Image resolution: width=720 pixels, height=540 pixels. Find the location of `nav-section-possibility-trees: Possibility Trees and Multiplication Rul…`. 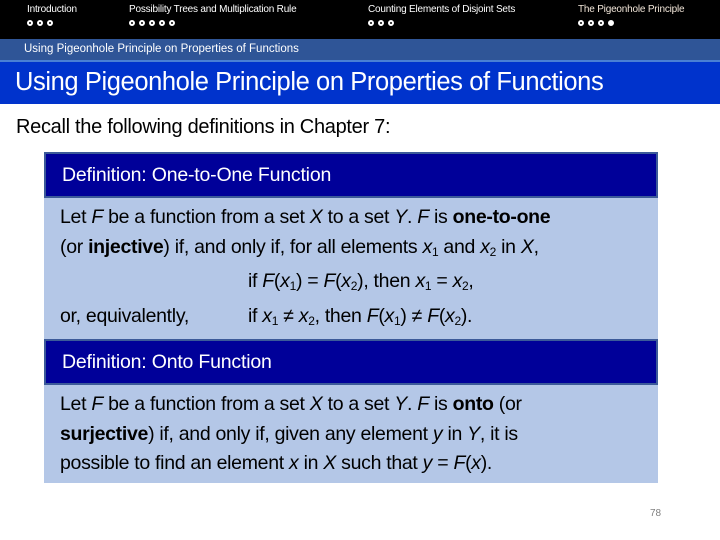

nav-section-possibility-trees: Possibility Trees and Multiplication Rul… is located at coordinates (213, 15).